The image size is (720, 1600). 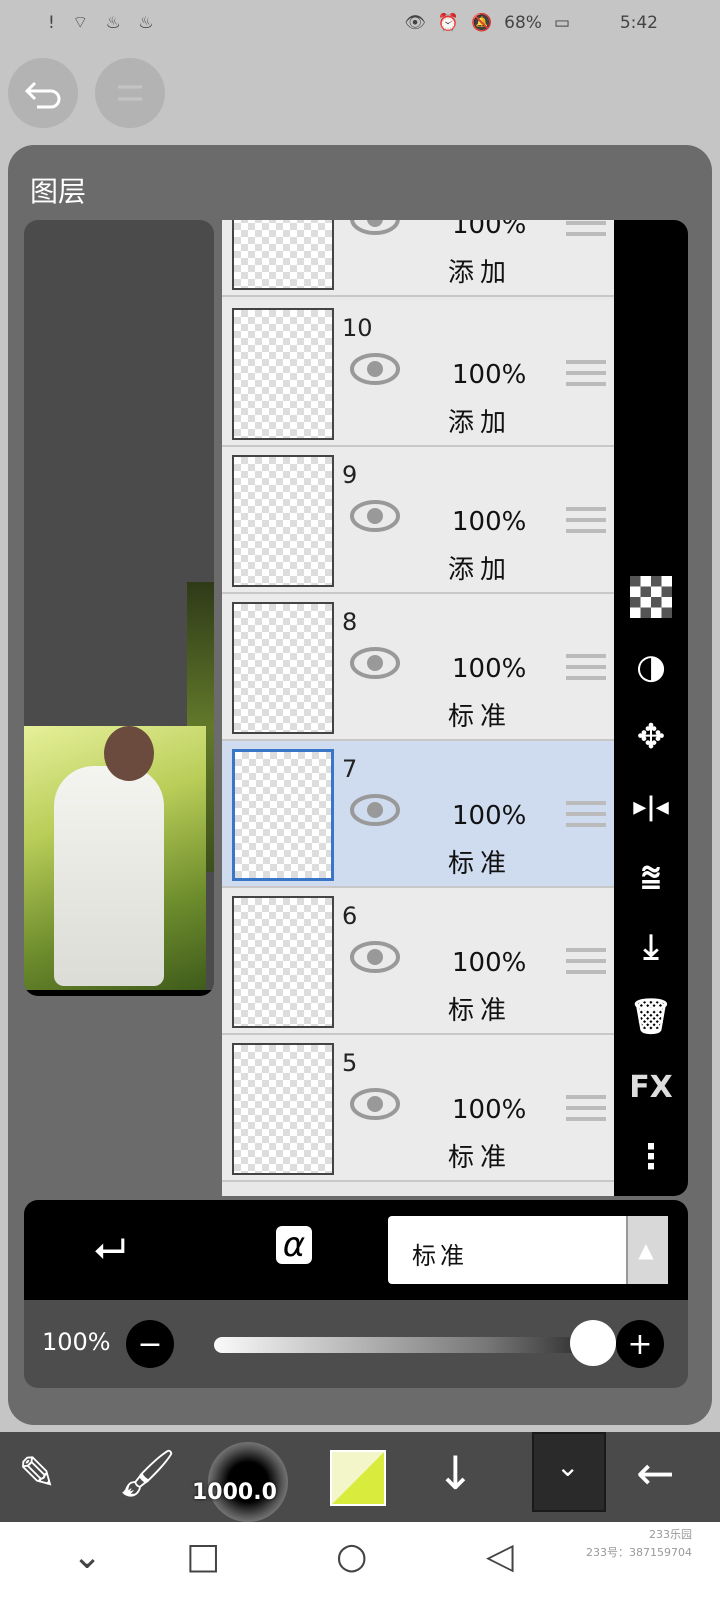 I want to click on blend-mode-select: 标准 ▲, so click(x=528, y=1250).